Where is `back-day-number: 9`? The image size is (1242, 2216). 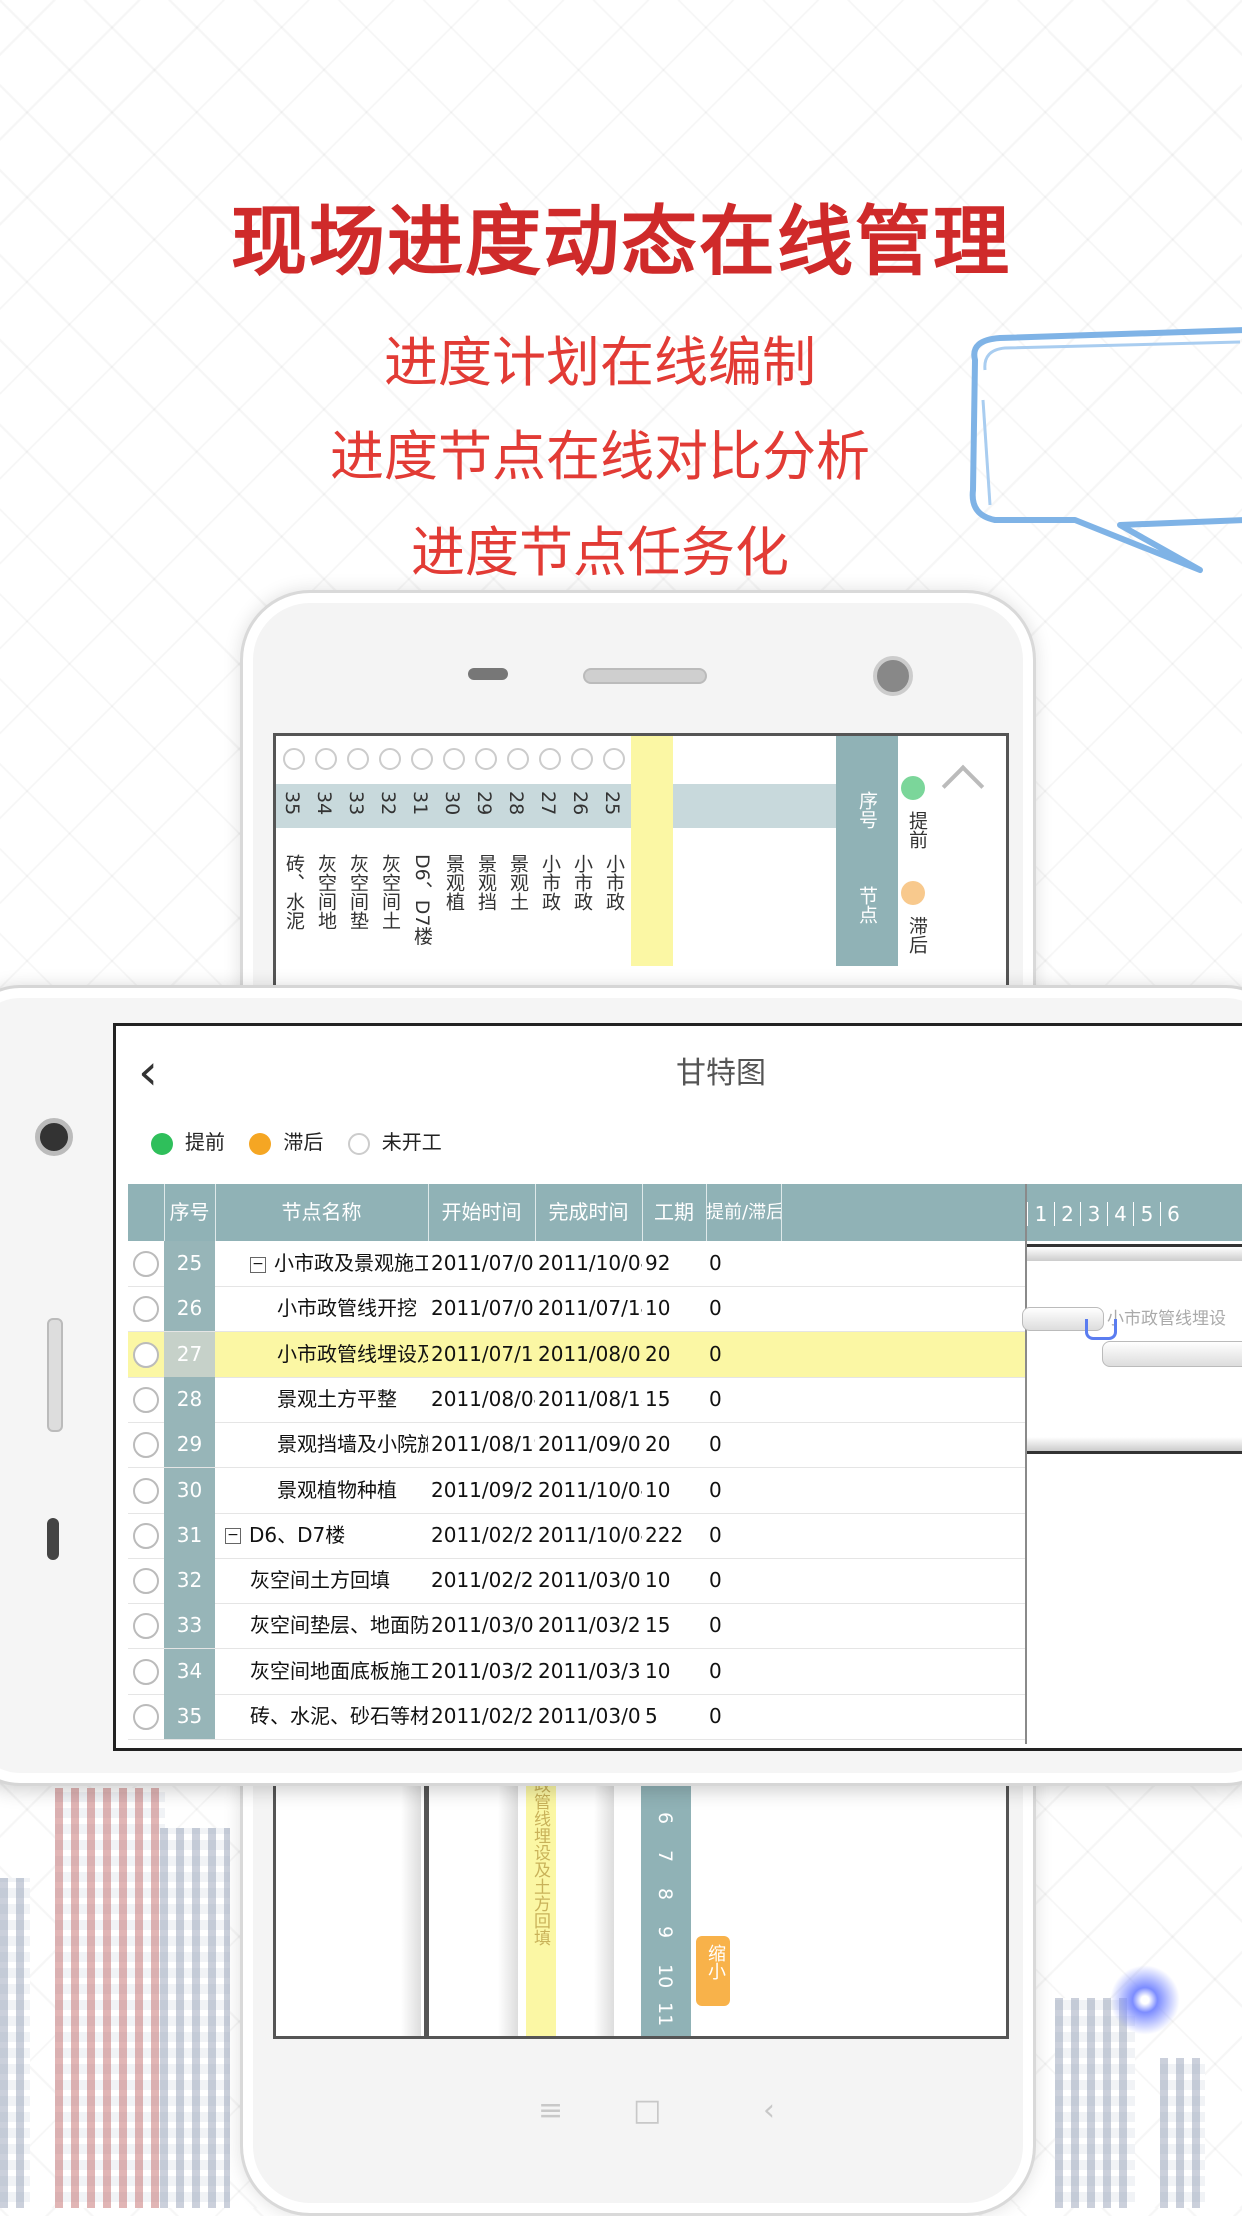 back-day-number: 9 is located at coordinates (665, 1932).